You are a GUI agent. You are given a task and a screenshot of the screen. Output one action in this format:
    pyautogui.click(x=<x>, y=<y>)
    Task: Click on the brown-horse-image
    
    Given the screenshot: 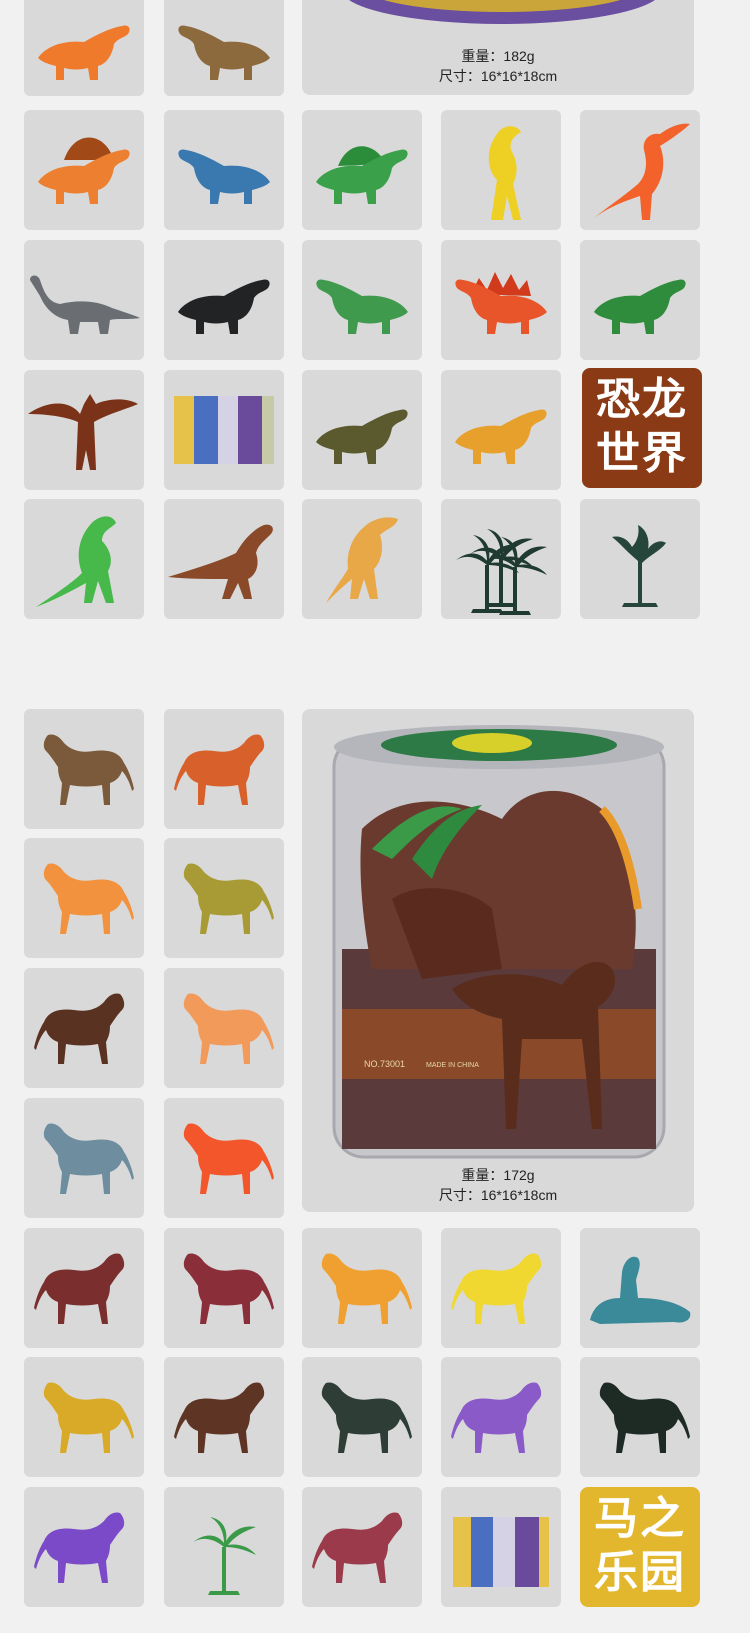 What is the action you would take?
    pyautogui.click(x=88, y=769)
    